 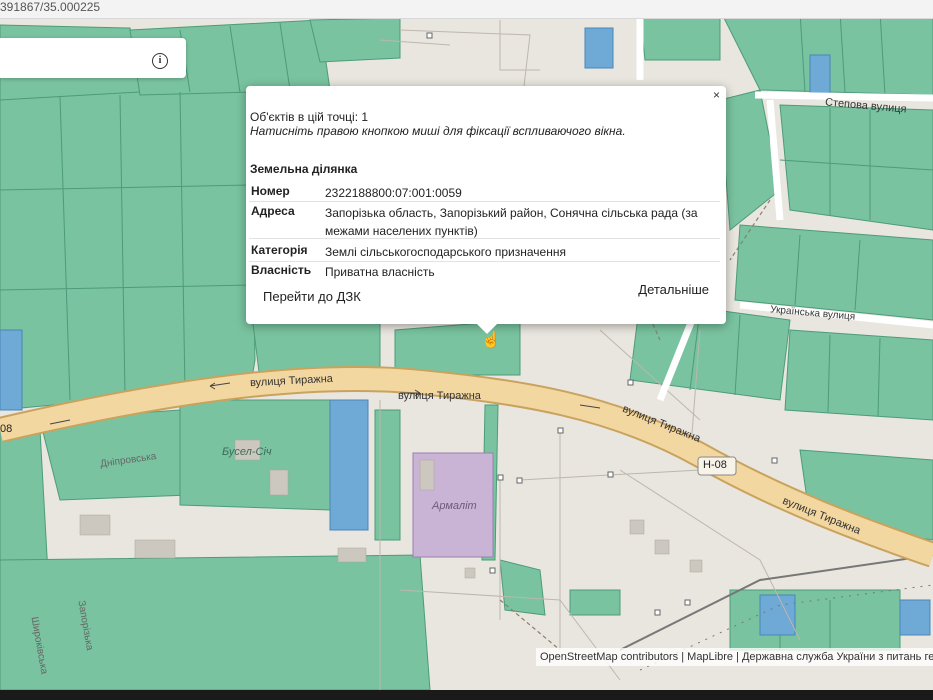 I want to click on row-key: Адреса, so click(x=273, y=211).